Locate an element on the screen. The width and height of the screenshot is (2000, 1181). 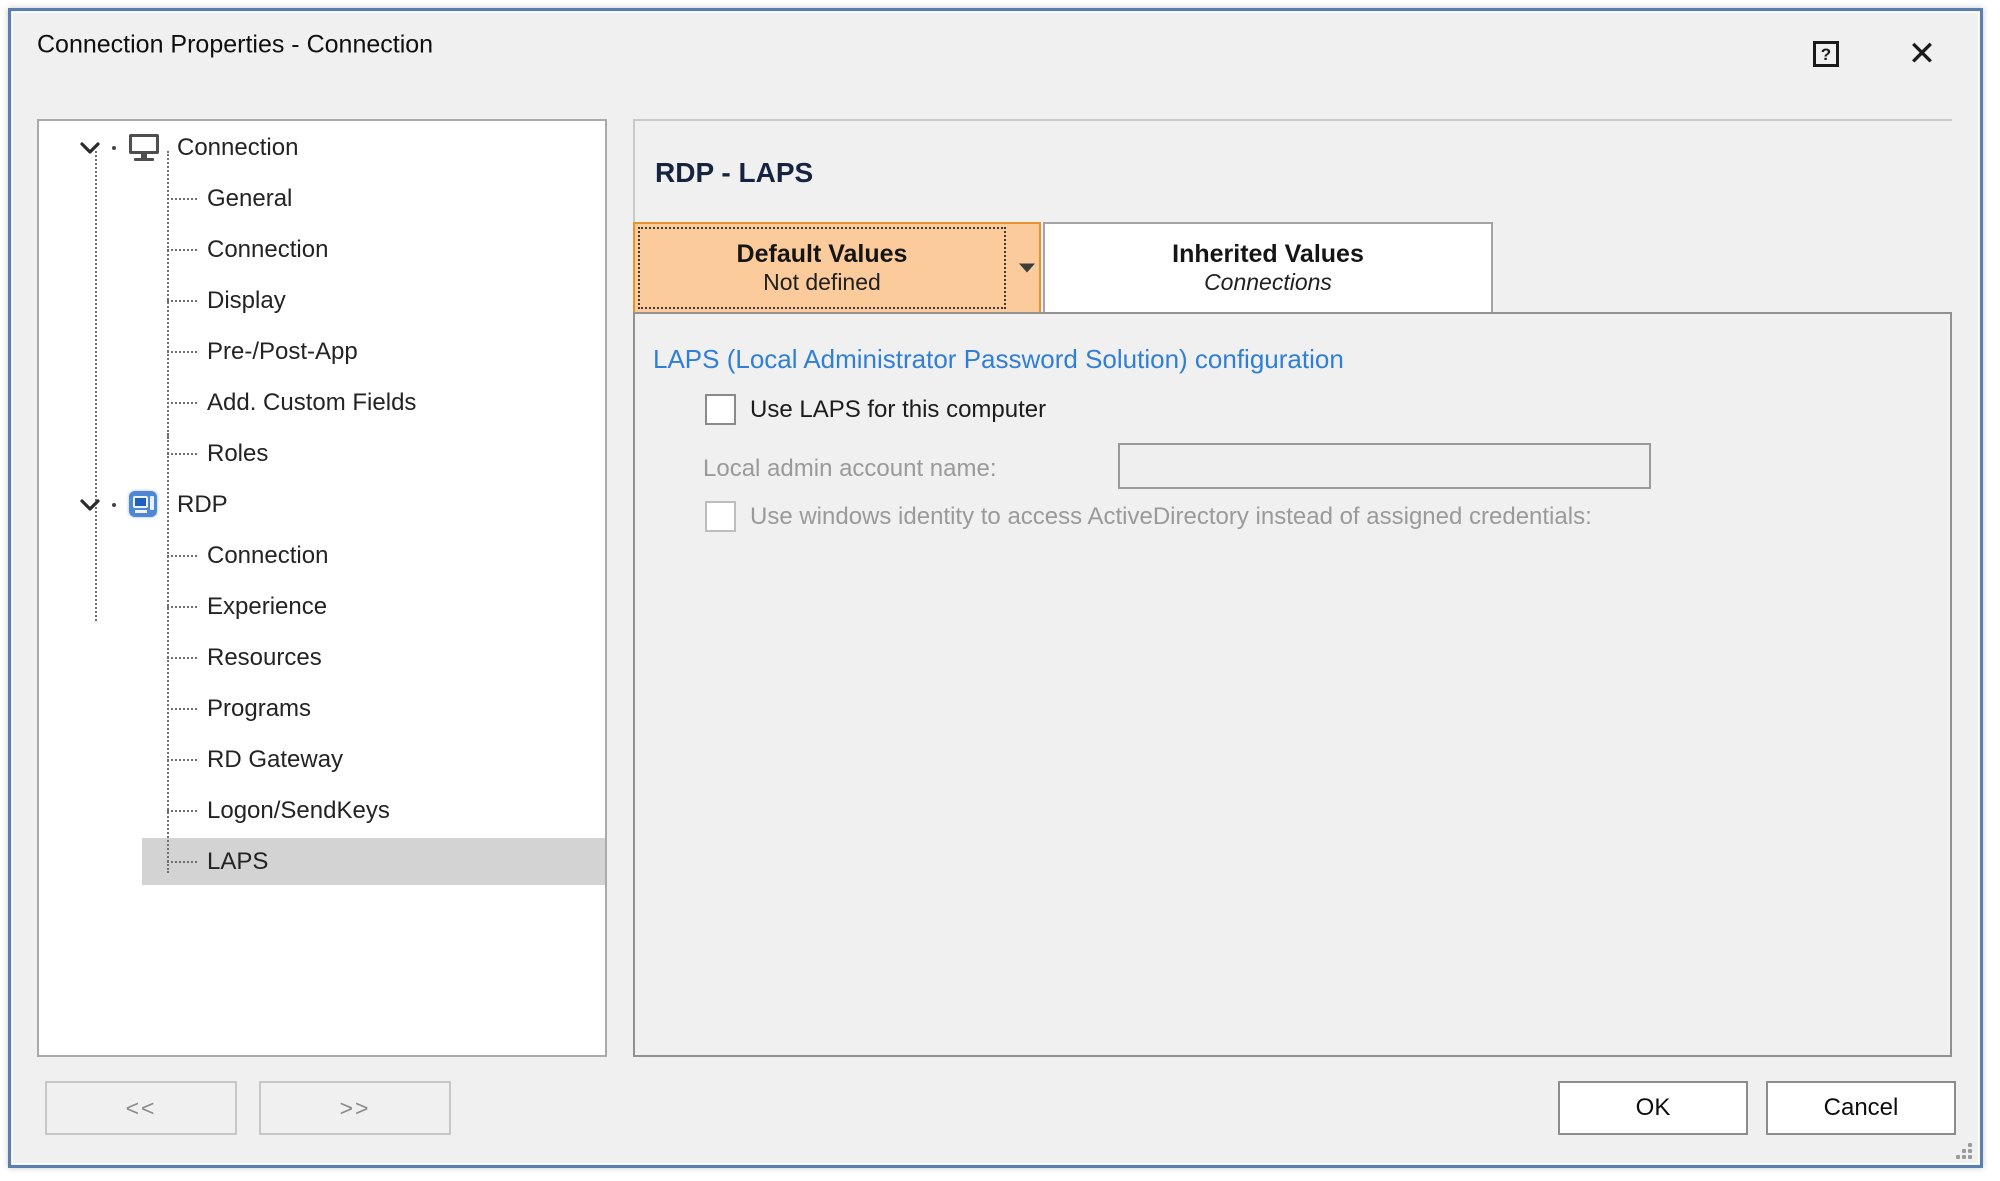
tree-item-label: Roles is located at coordinates (238, 453).